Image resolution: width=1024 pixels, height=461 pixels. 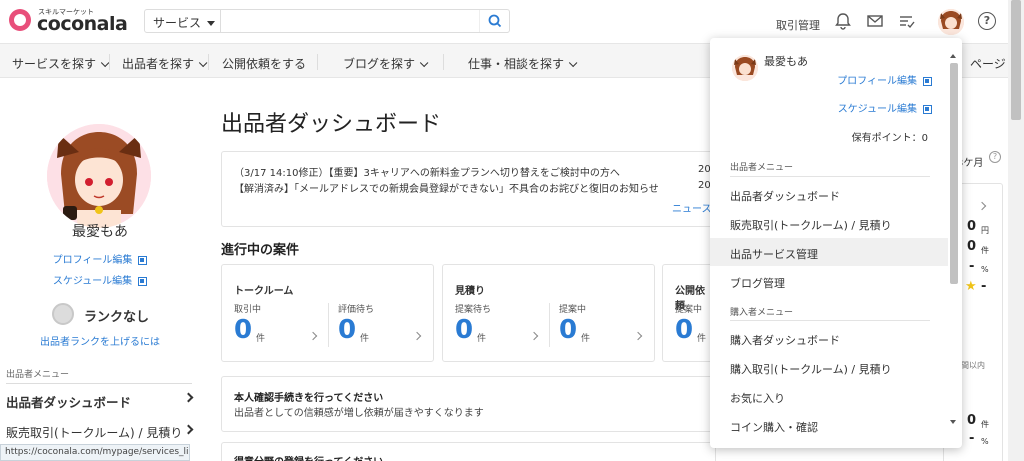 What do you see at coordinates (985, 441) in the screenshot?
I see `stat-unit: %` at bounding box center [985, 441].